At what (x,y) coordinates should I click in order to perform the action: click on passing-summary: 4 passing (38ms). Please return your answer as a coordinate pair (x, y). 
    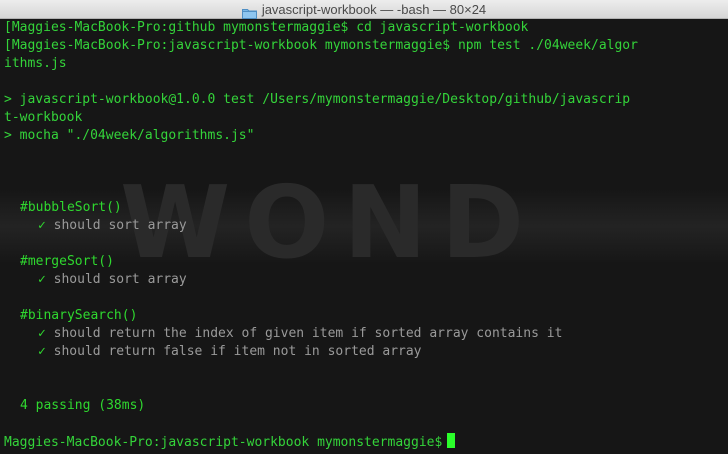
    Looking at the image, I should click on (83, 405).